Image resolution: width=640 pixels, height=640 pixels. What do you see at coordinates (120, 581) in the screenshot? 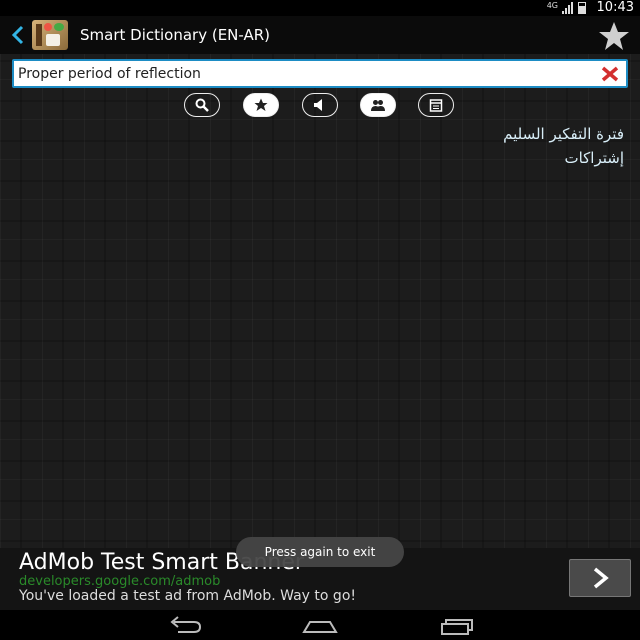
I see `ad-url: developers.google.com/admob` at bounding box center [120, 581].